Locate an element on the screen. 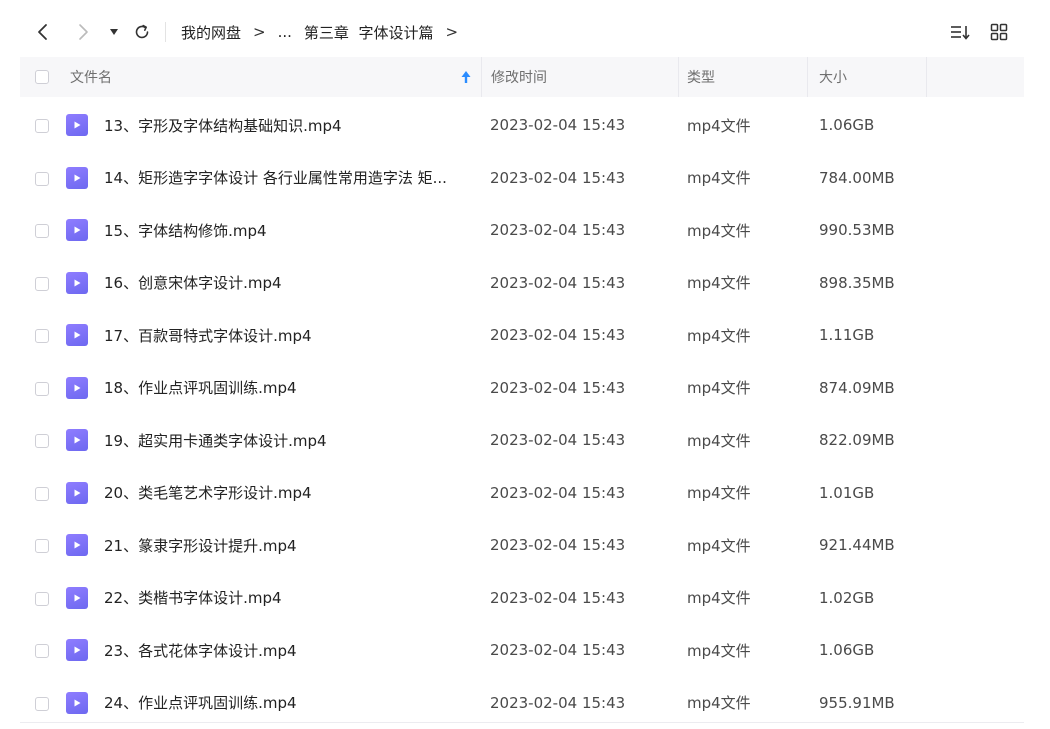 This screenshot has width=1050, height=729. sort-ascending-icon is located at coordinates (466, 77).